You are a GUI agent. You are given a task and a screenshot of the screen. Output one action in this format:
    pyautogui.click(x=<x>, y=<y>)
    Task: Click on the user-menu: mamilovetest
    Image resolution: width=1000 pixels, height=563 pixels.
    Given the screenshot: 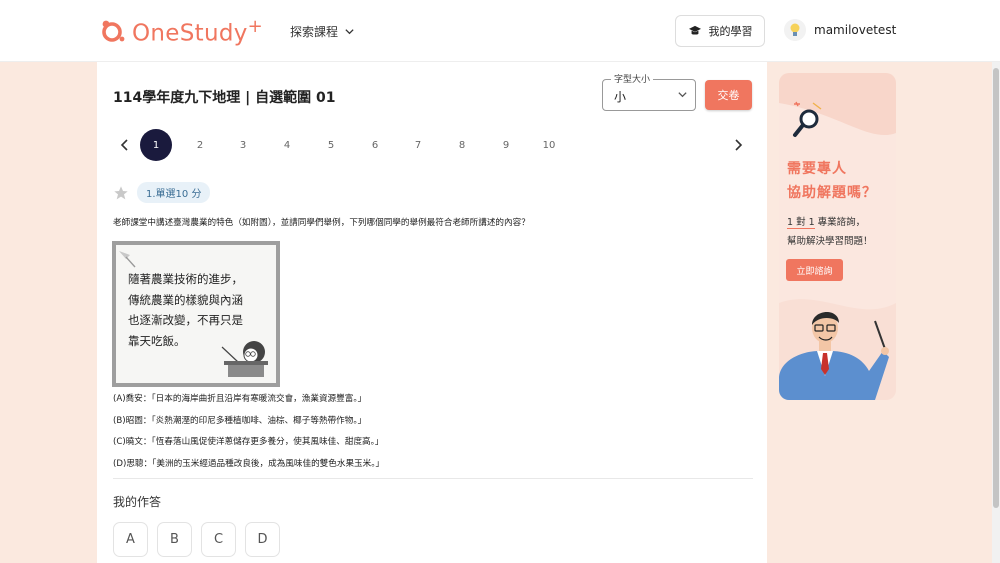 What is the action you would take?
    pyautogui.click(x=840, y=30)
    